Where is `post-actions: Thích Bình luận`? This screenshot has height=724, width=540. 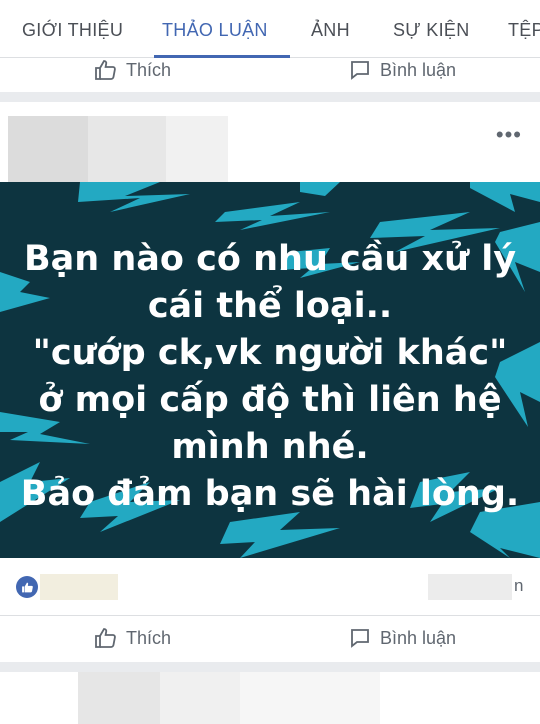 post-actions: Thích Bình luận is located at coordinates (270, 639).